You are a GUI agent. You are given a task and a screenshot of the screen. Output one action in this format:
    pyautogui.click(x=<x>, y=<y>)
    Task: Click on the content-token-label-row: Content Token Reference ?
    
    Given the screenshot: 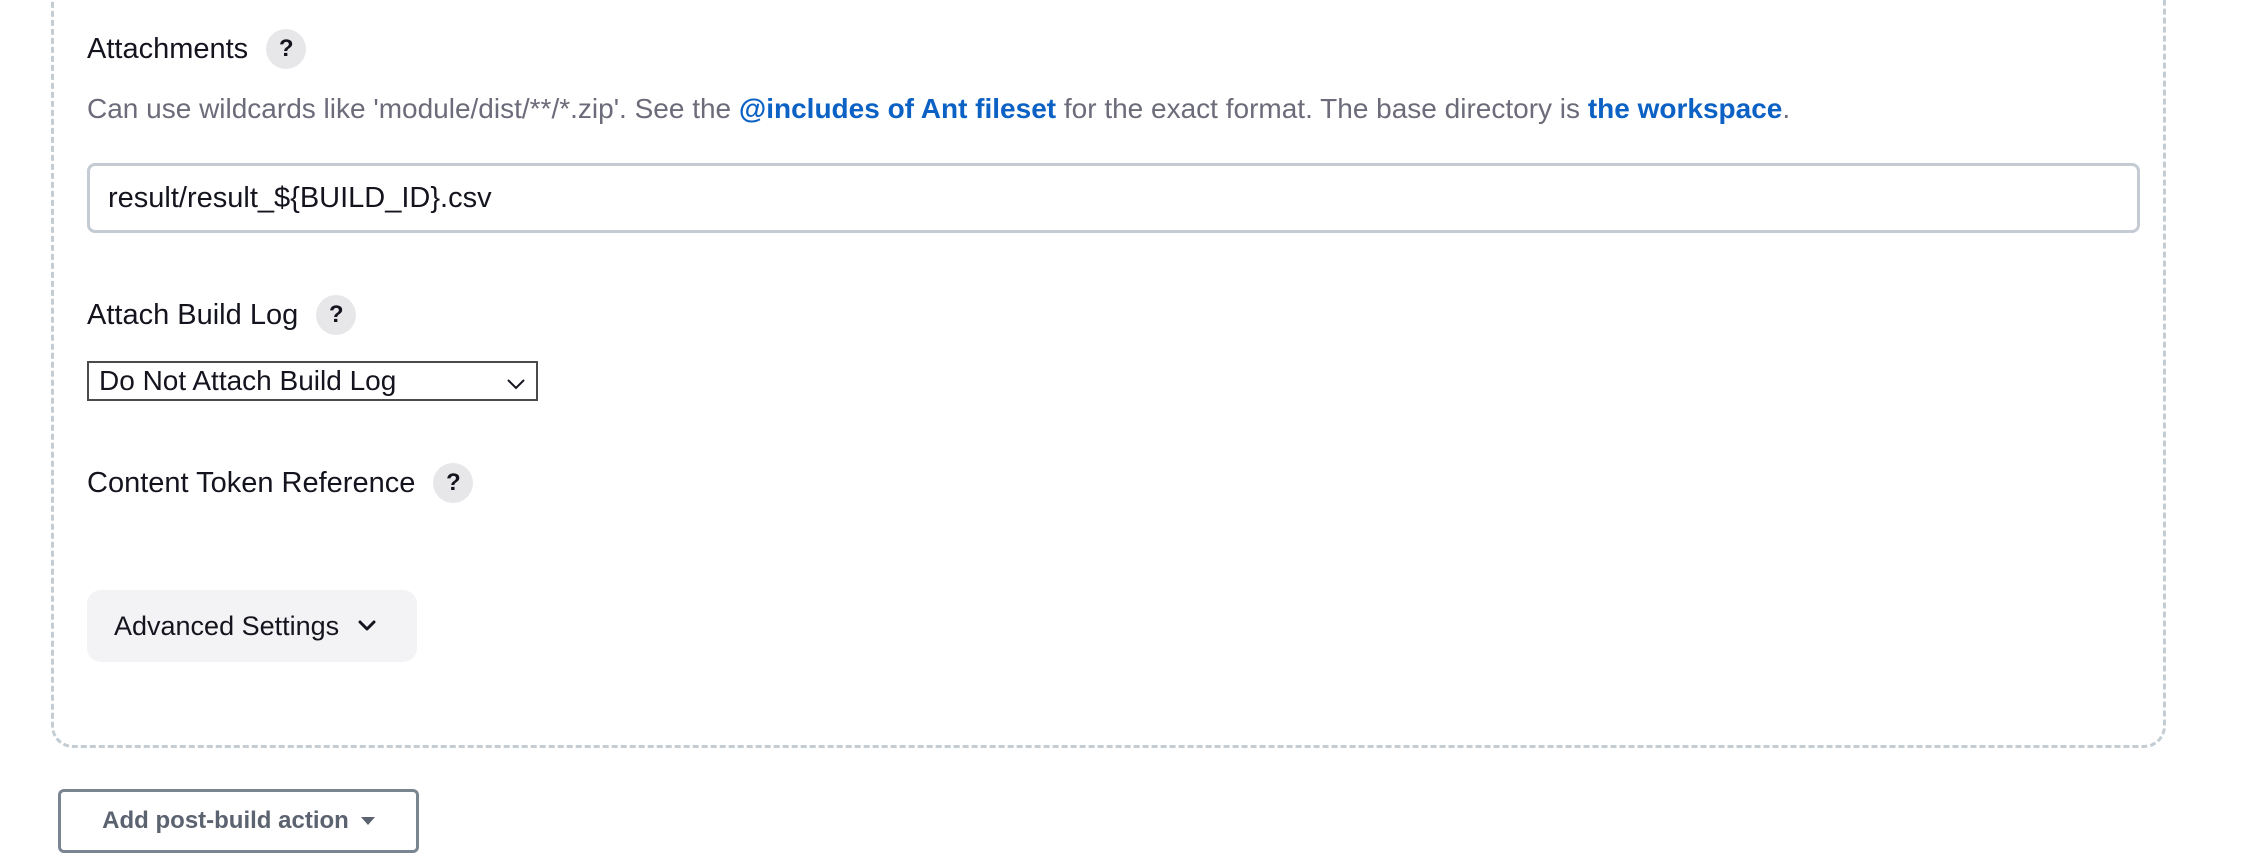 What is the action you would take?
    pyautogui.click(x=280, y=483)
    